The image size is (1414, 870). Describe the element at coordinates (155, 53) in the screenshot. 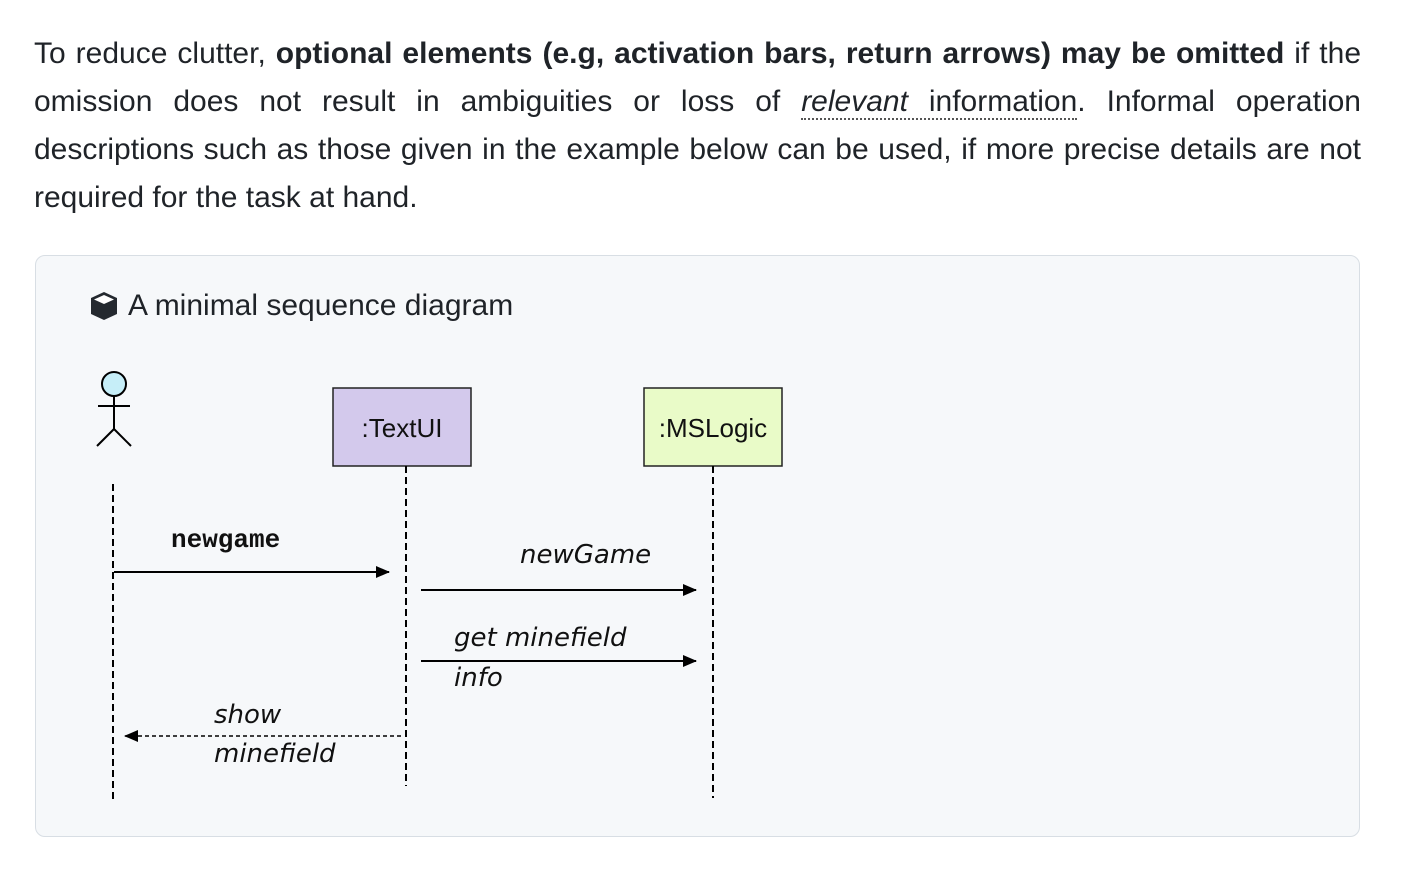

I see `para-text-1: To reduce clutter,` at that location.